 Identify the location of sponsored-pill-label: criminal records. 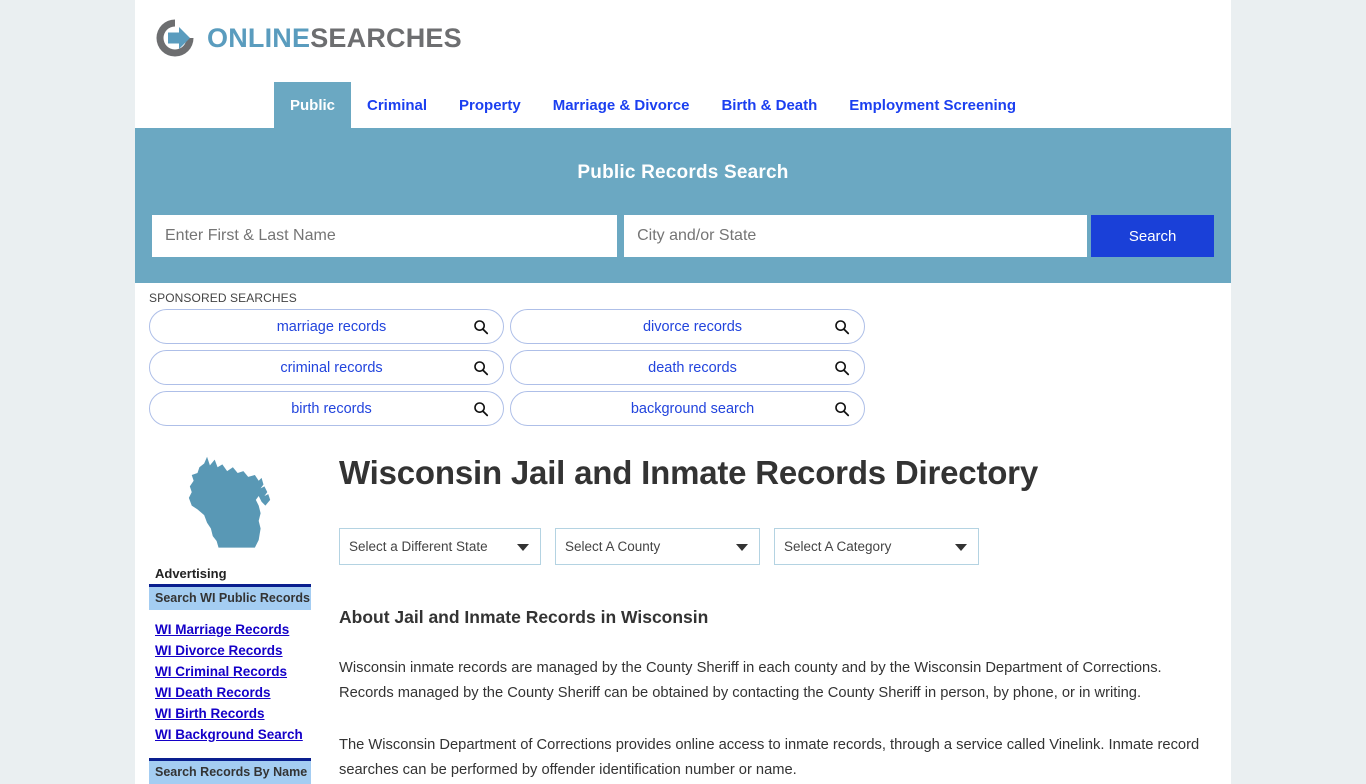
(331, 367).